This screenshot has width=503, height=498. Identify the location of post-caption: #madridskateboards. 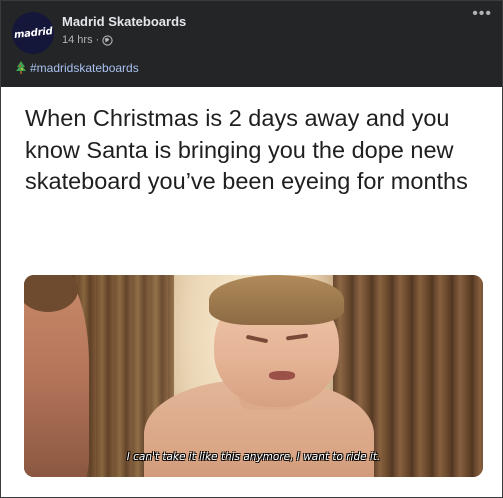
(77, 68).